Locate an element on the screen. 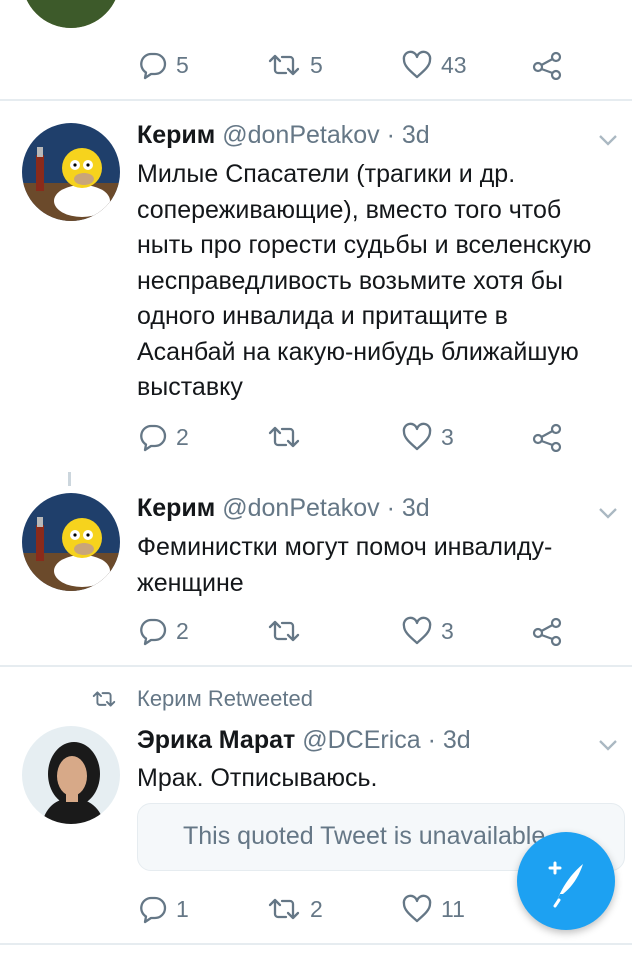  thread-connector is located at coordinates (69, 479).